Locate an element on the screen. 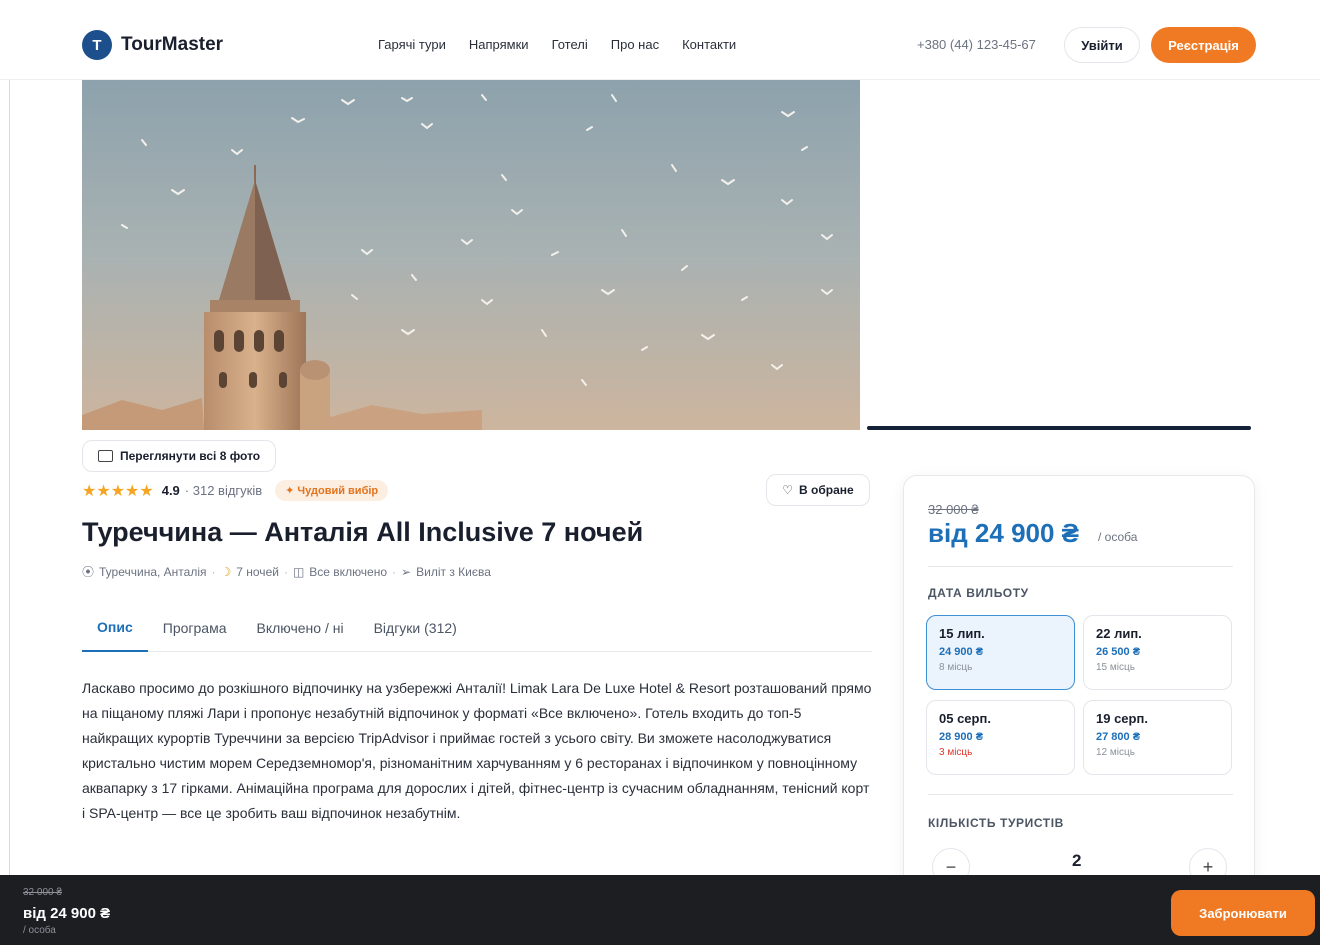 Image resolution: width=1320 pixels, height=945 pixels. view-all-photos-label: Переглянути всі 8 фото is located at coordinates (190, 456).